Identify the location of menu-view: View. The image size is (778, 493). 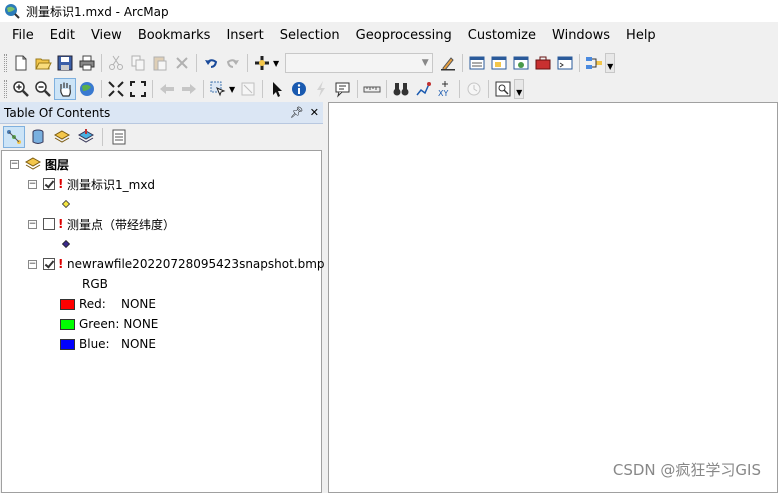
(106, 36).